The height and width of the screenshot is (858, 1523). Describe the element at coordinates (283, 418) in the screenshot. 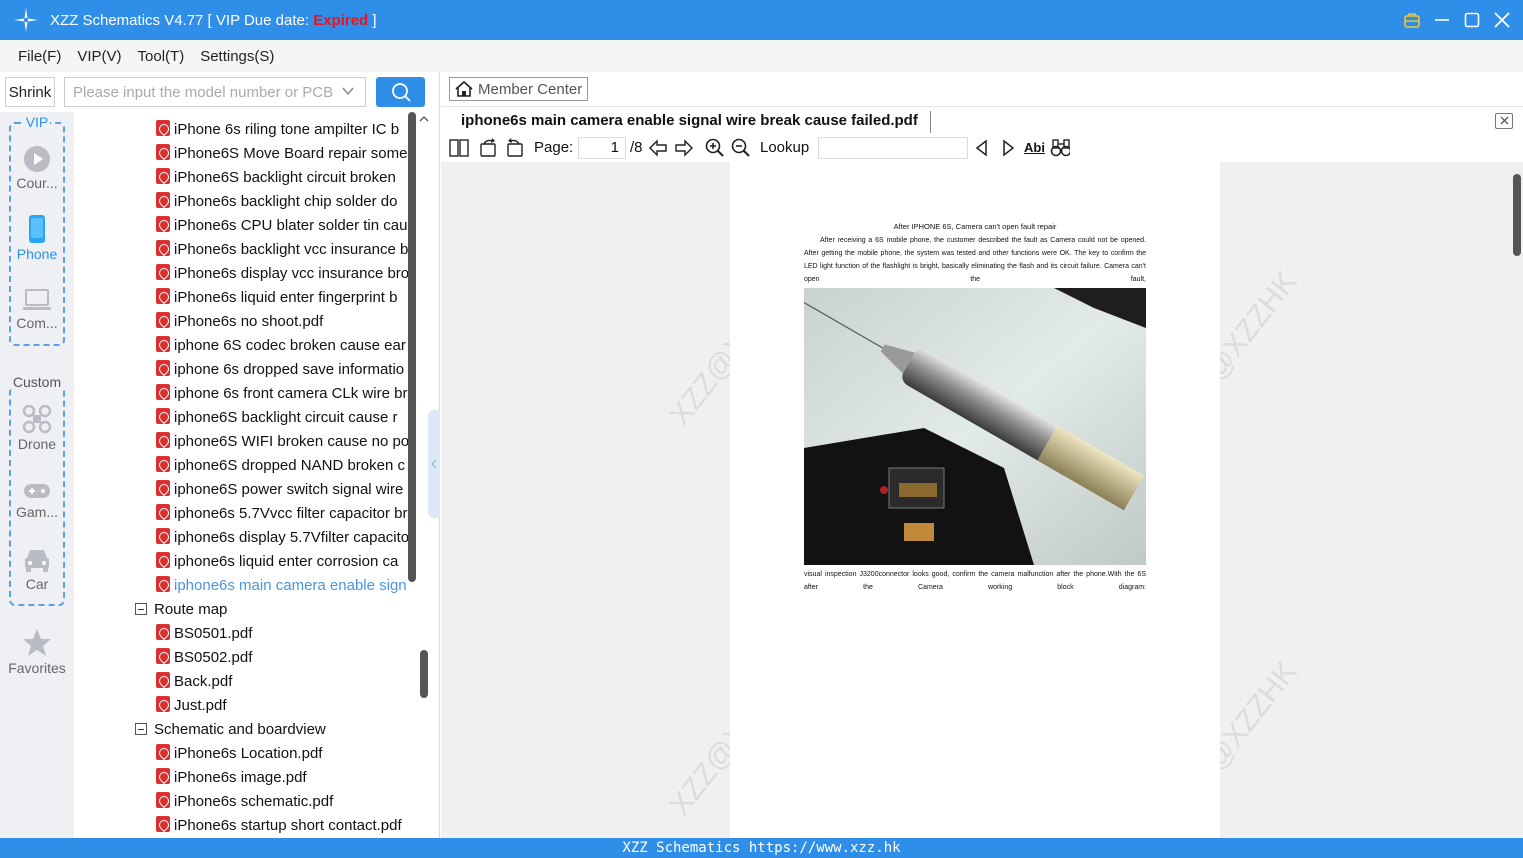

I see `tree-file-item: iphone6S backlight circuit cause r` at that location.